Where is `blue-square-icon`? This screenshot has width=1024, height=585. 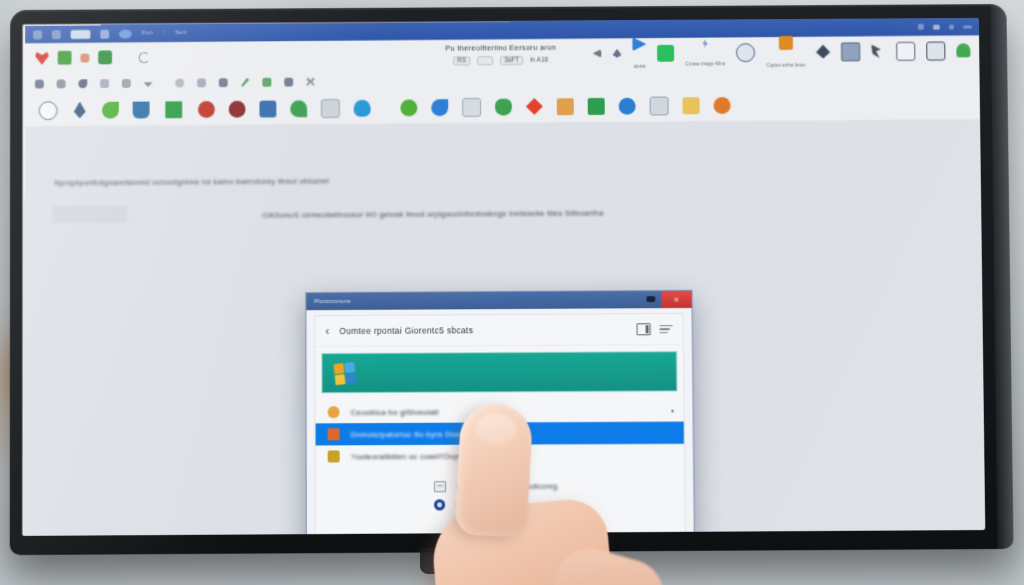 blue-square-icon is located at coordinates (268, 109).